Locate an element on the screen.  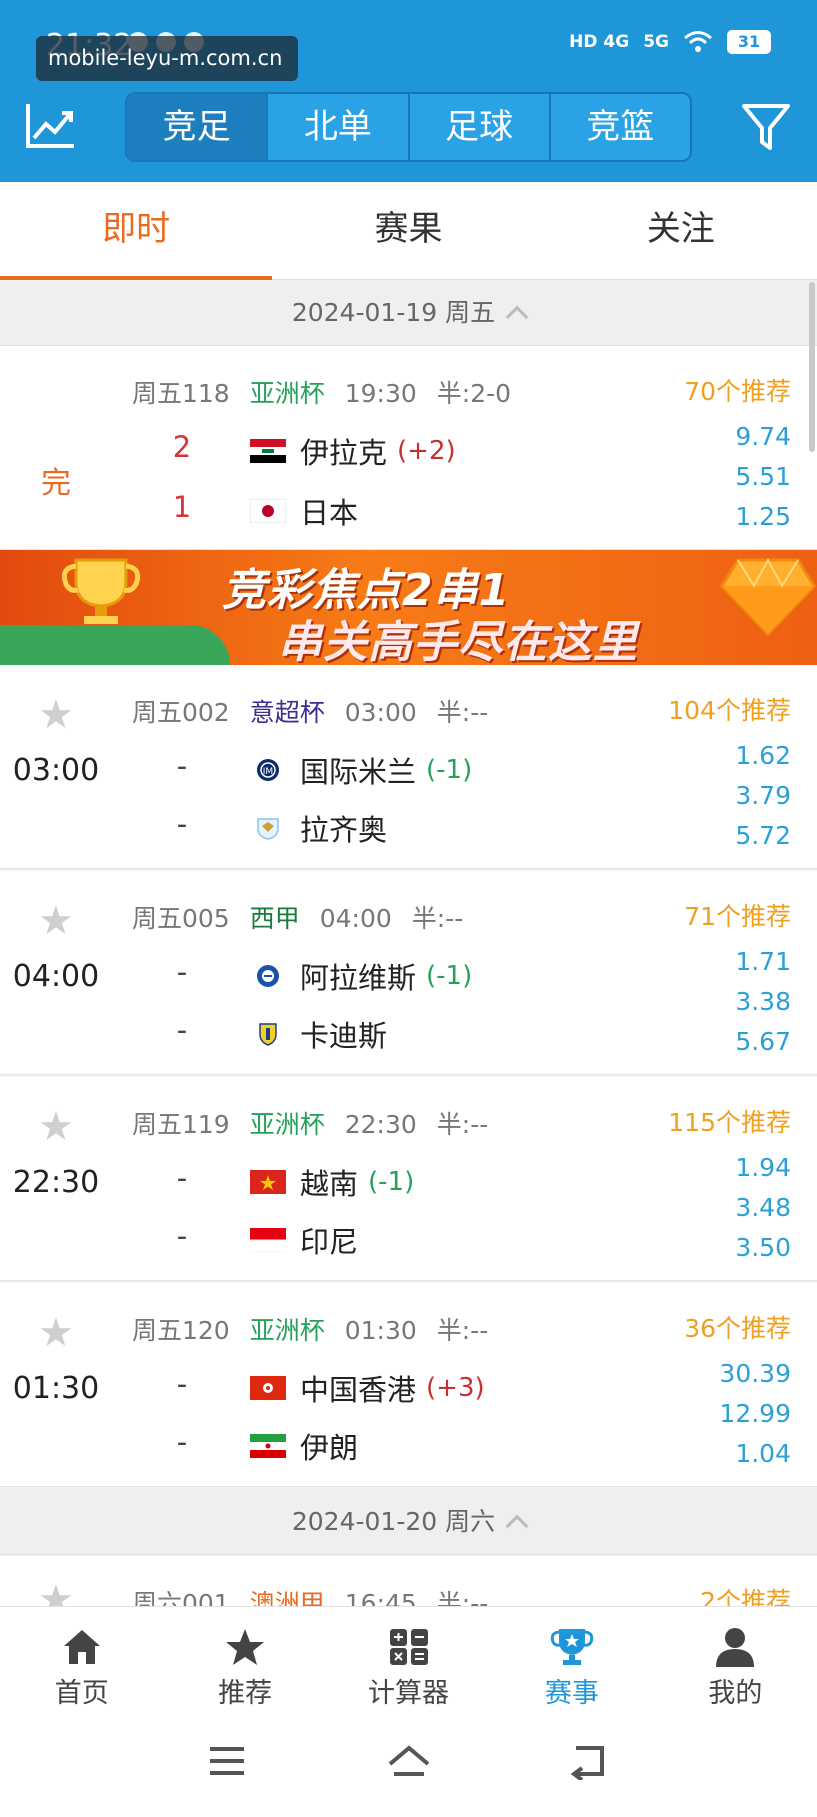
recommend-count: 70个推荐 is located at coordinates (737, 390).